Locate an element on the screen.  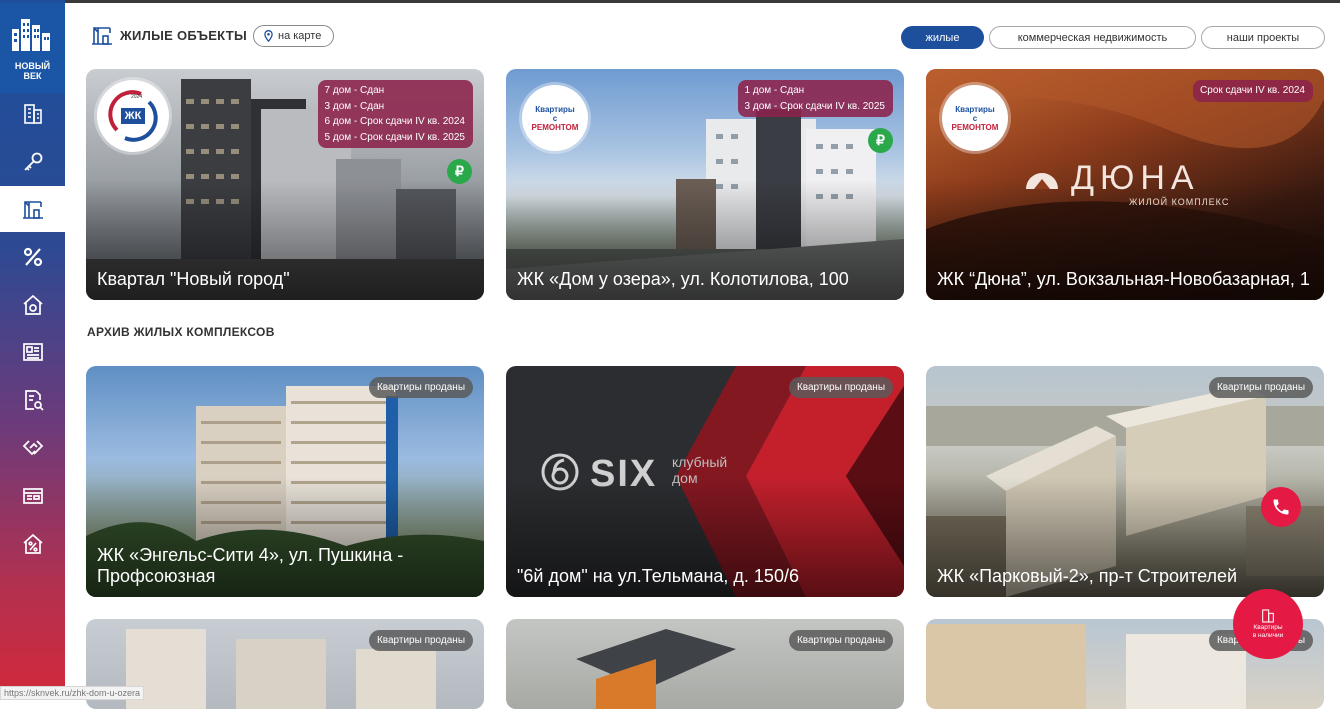
document-search-icon is located at coordinates (34, 400).